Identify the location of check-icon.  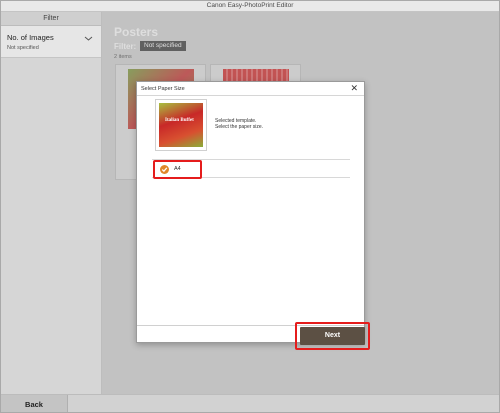
(164, 169).